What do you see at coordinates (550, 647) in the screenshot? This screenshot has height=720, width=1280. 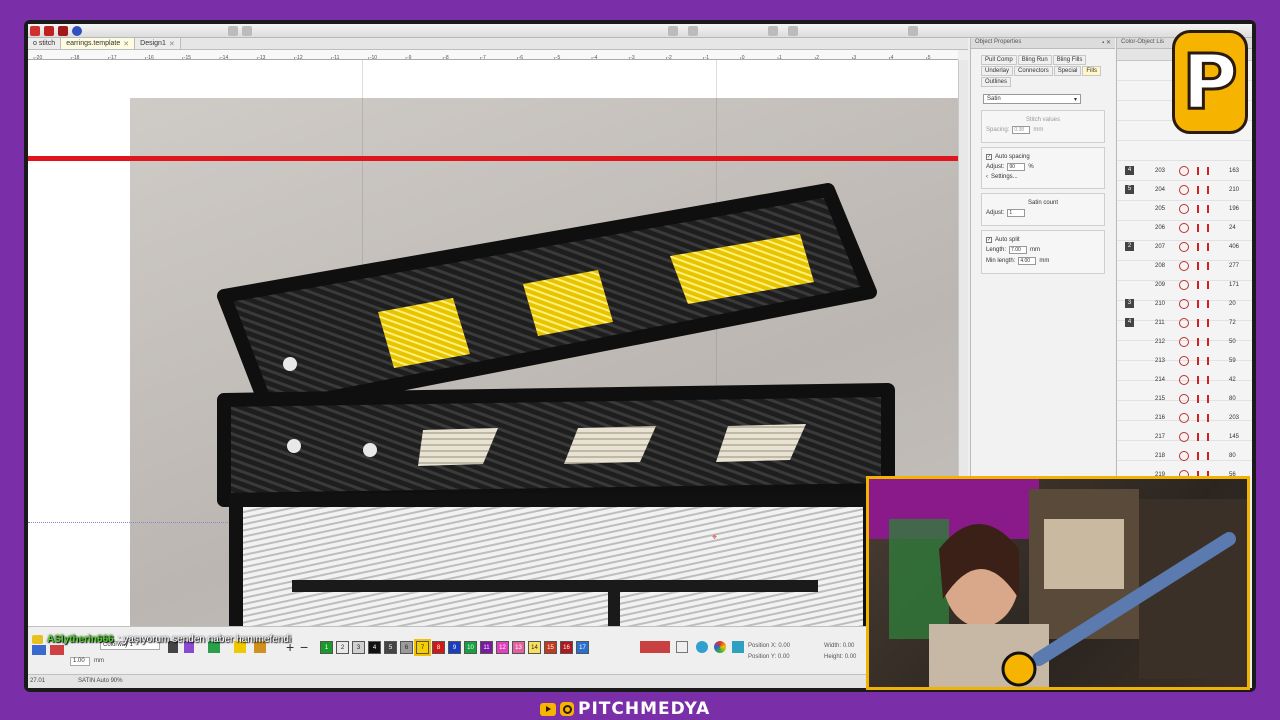 I see `thread-swatch: 15` at bounding box center [550, 647].